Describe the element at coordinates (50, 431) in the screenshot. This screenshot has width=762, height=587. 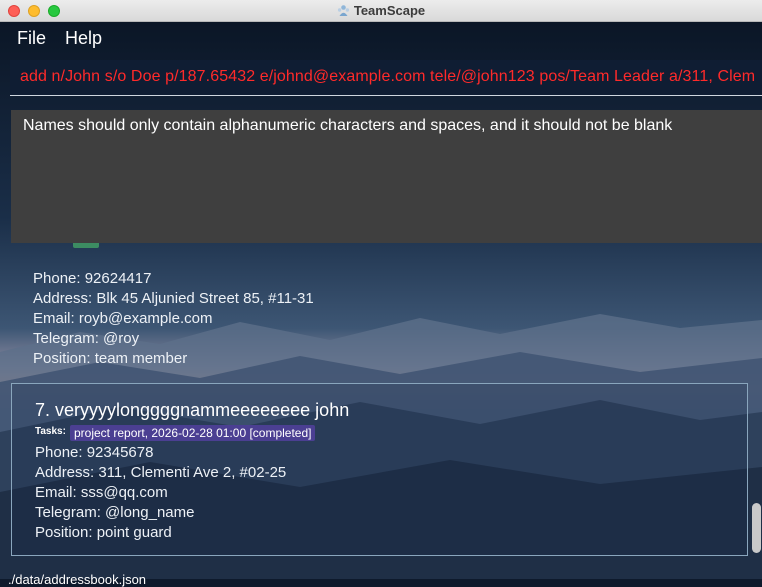
I see `tasks-label: Tasks:` at that location.